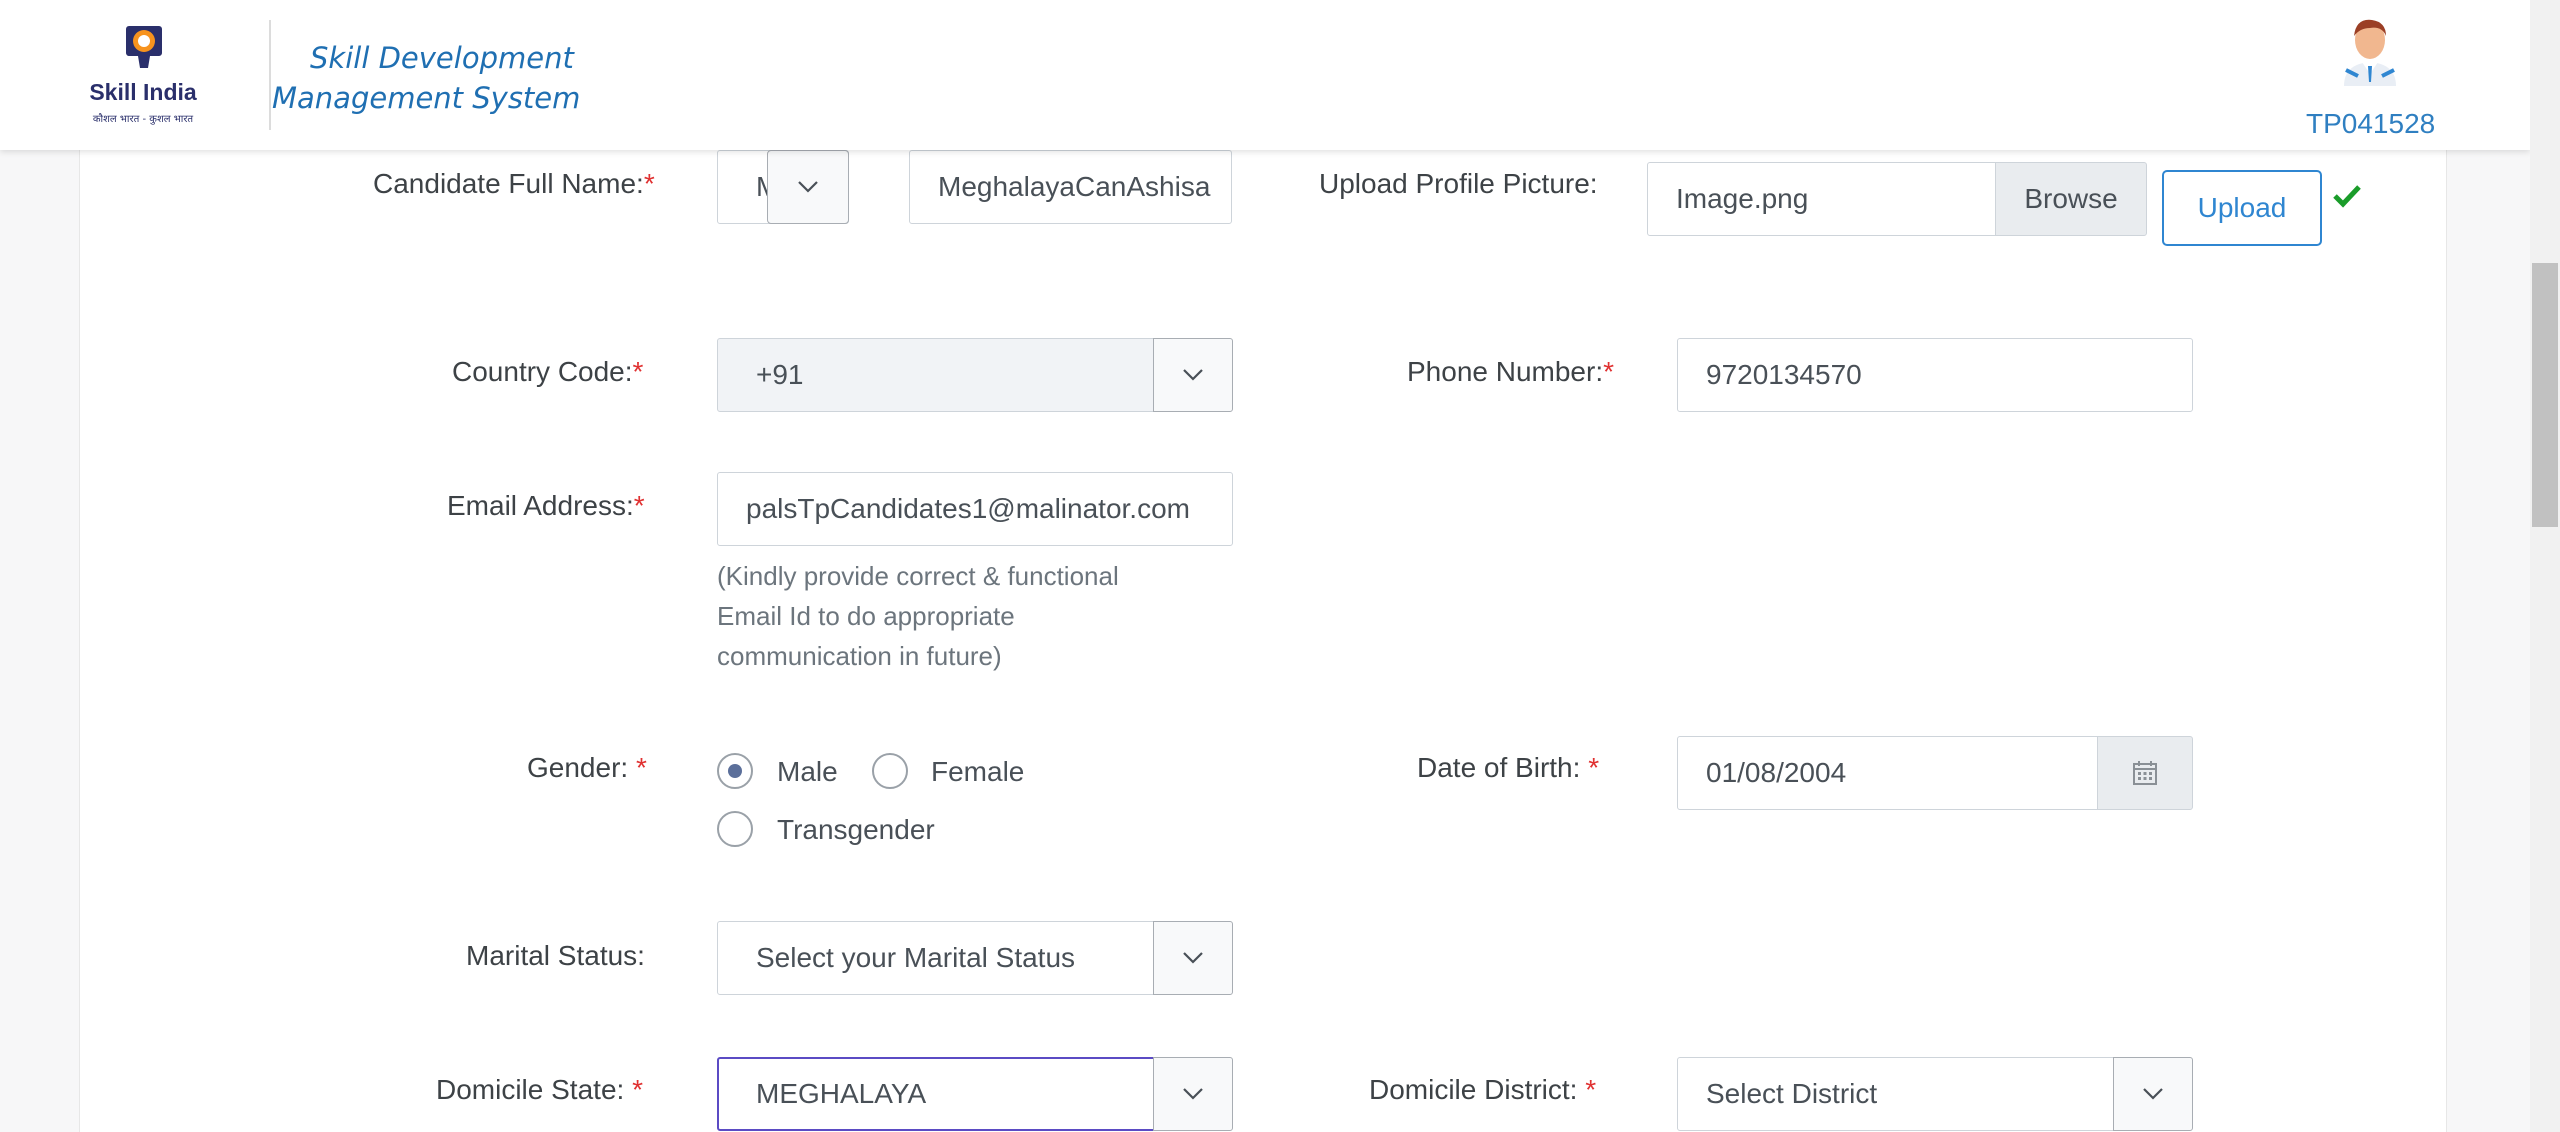 The image size is (2560, 1132). I want to click on country-code-select: +91, so click(936, 375).